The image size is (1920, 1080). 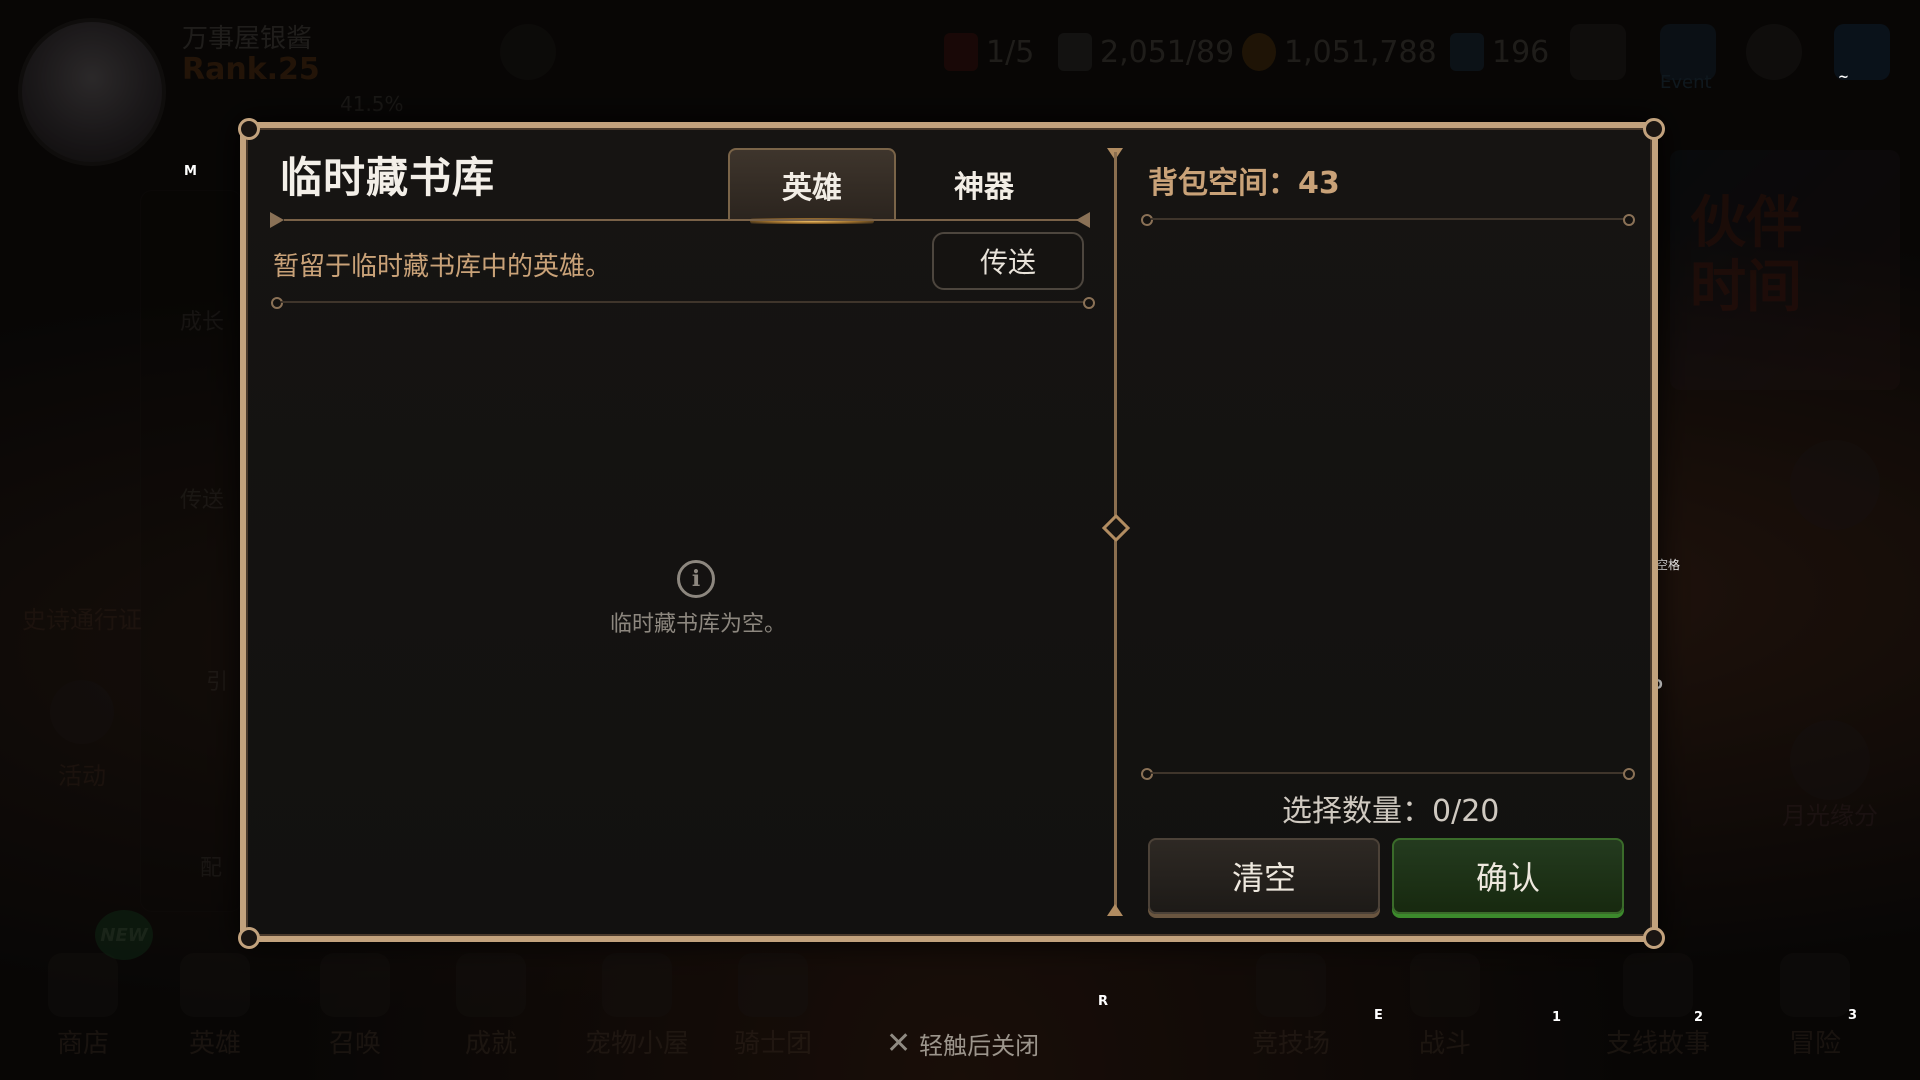 What do you see at coordinates (1244, 183) in the screenshot?
I see `bag-space-label: 背包空间：43` at bounding box center [1244, 183].